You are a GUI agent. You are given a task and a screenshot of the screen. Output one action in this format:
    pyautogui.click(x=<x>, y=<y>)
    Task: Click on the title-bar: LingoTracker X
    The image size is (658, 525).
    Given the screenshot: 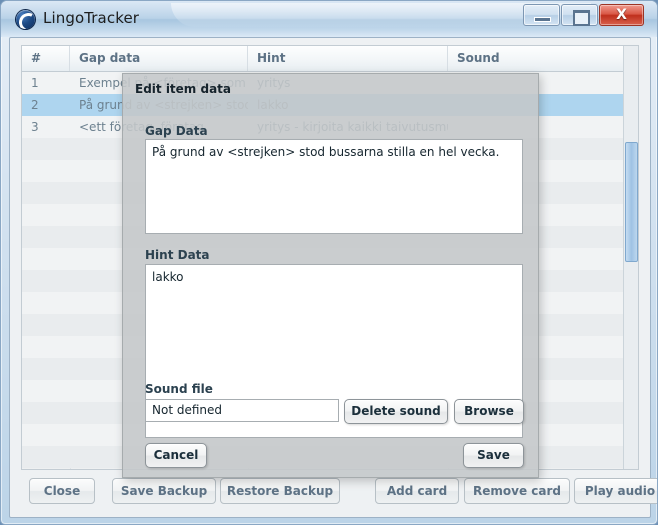 What is the action you would take?
    pyautogui.click(x=329, y=19)
    